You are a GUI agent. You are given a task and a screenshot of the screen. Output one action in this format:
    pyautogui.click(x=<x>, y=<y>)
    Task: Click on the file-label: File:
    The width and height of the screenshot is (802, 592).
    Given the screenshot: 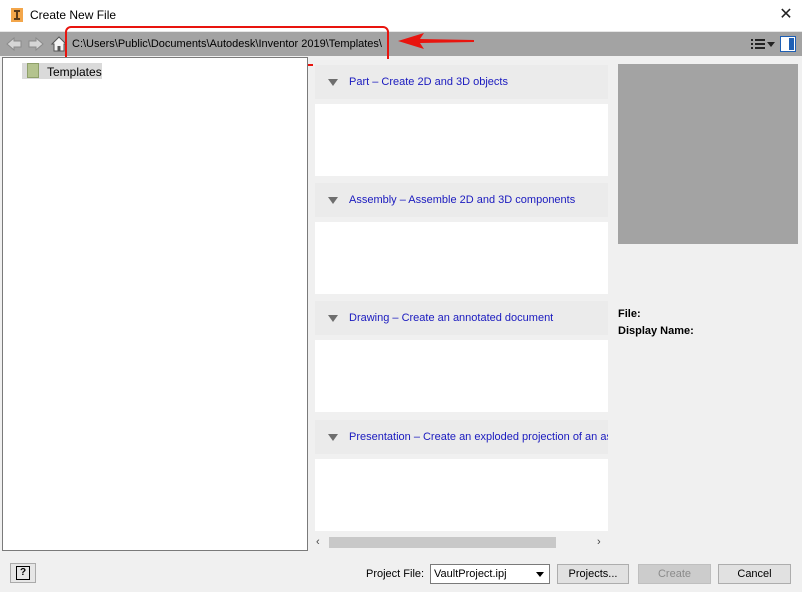 What is the action you would take?
    pyautogui.click(x=629, y=314)
    